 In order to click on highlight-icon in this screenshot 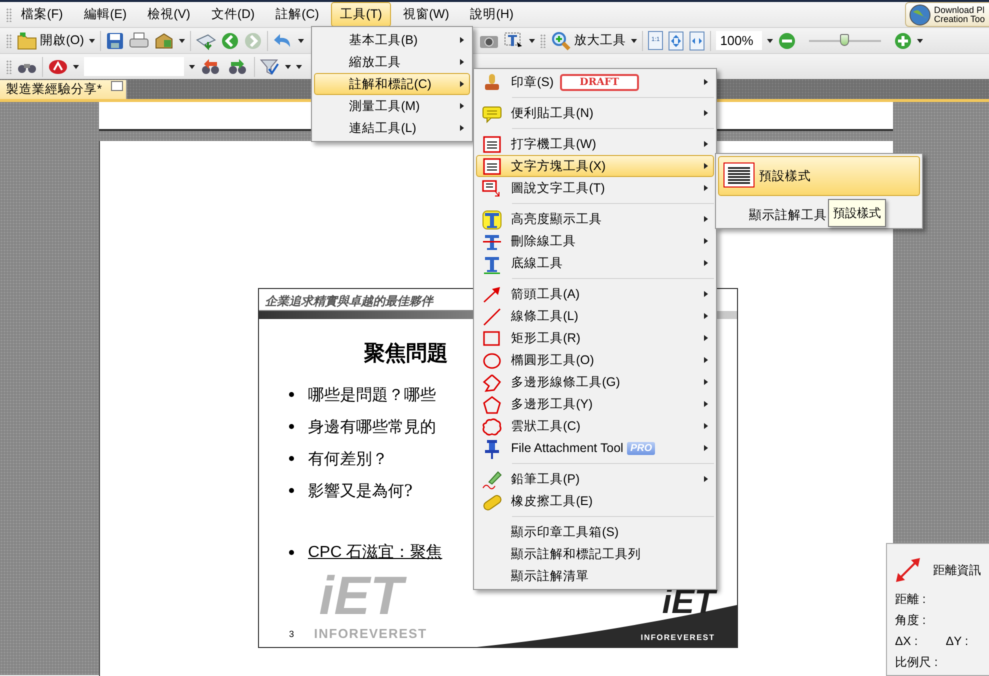, I will do `click(492, 220)`.